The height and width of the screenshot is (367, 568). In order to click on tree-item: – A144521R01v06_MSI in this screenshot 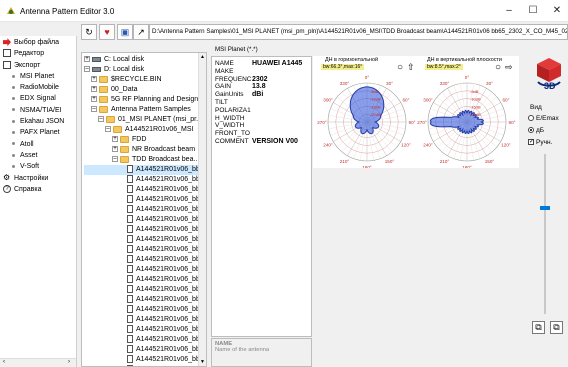, I will do `click(145, 130)`.